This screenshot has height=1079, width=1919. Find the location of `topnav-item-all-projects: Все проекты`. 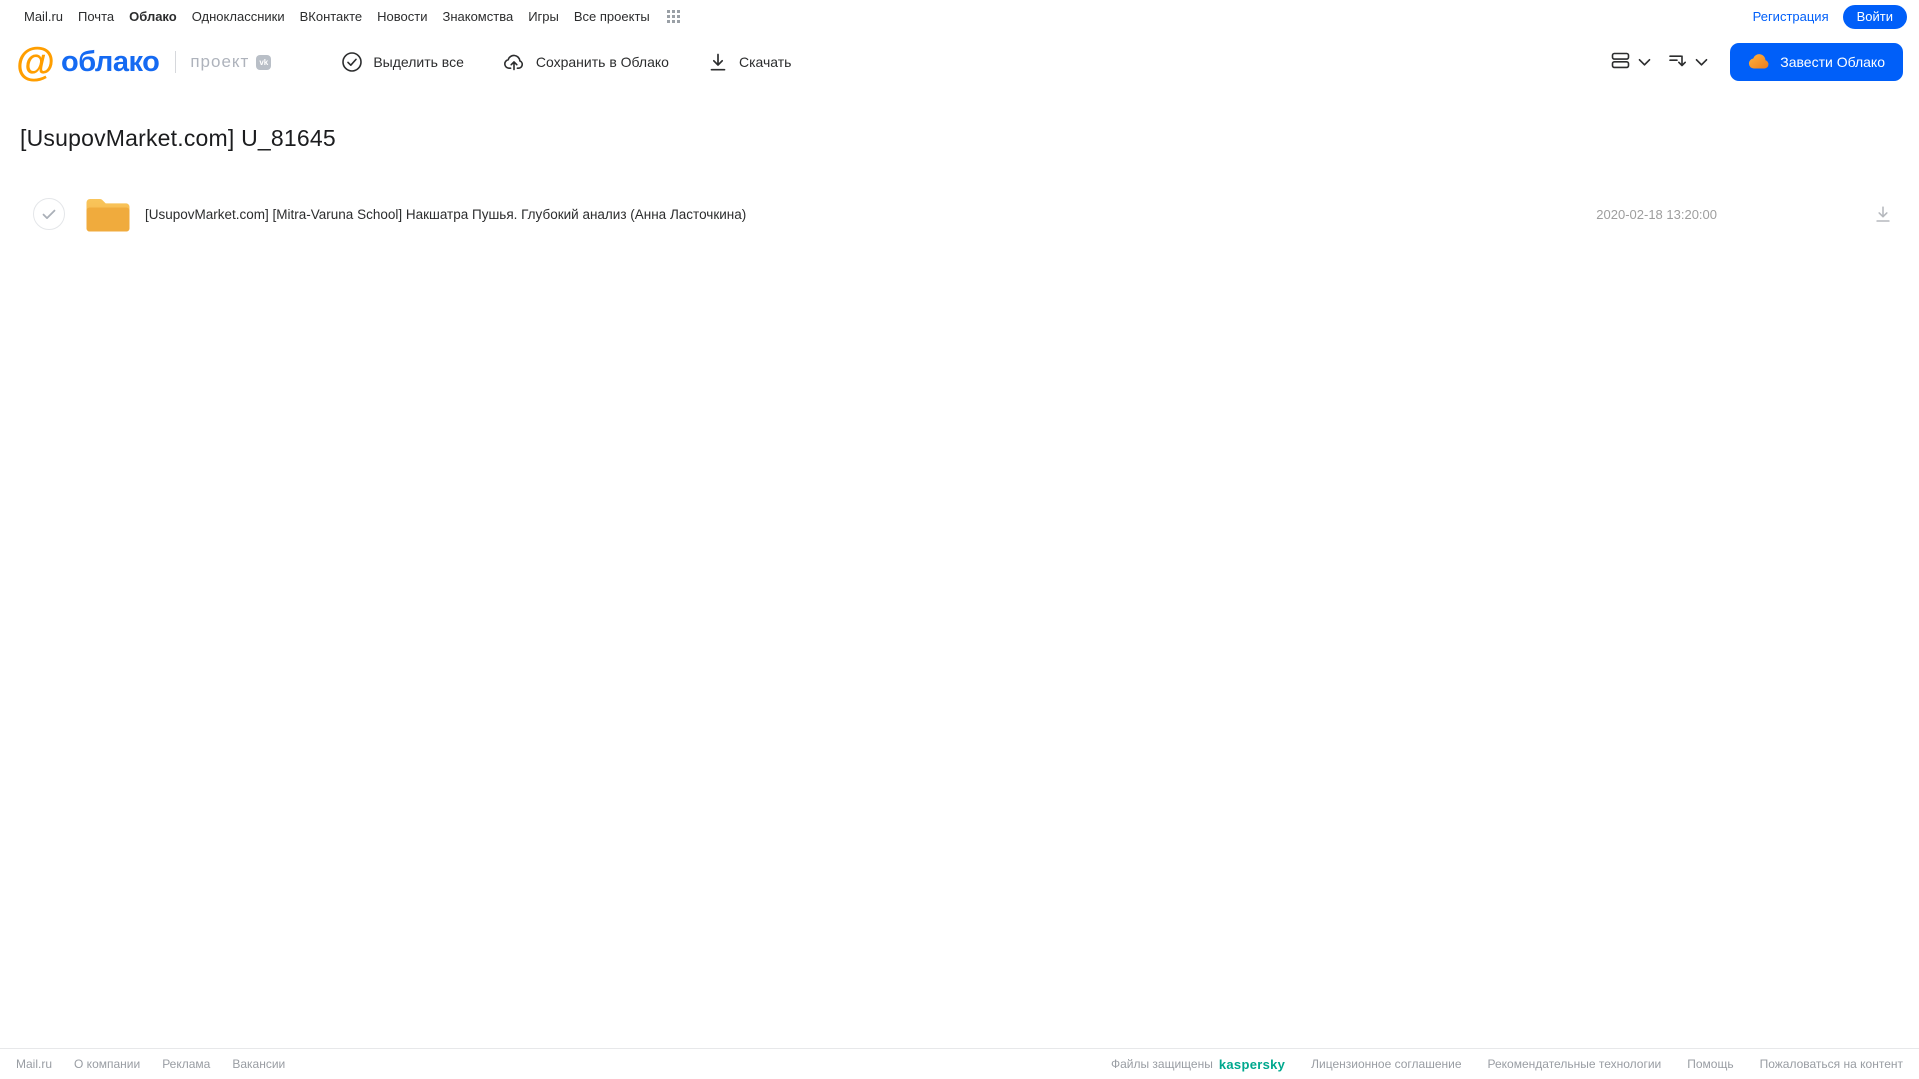

topnav-item-all-projects: Все проекты is located at coordinates (612, 16).